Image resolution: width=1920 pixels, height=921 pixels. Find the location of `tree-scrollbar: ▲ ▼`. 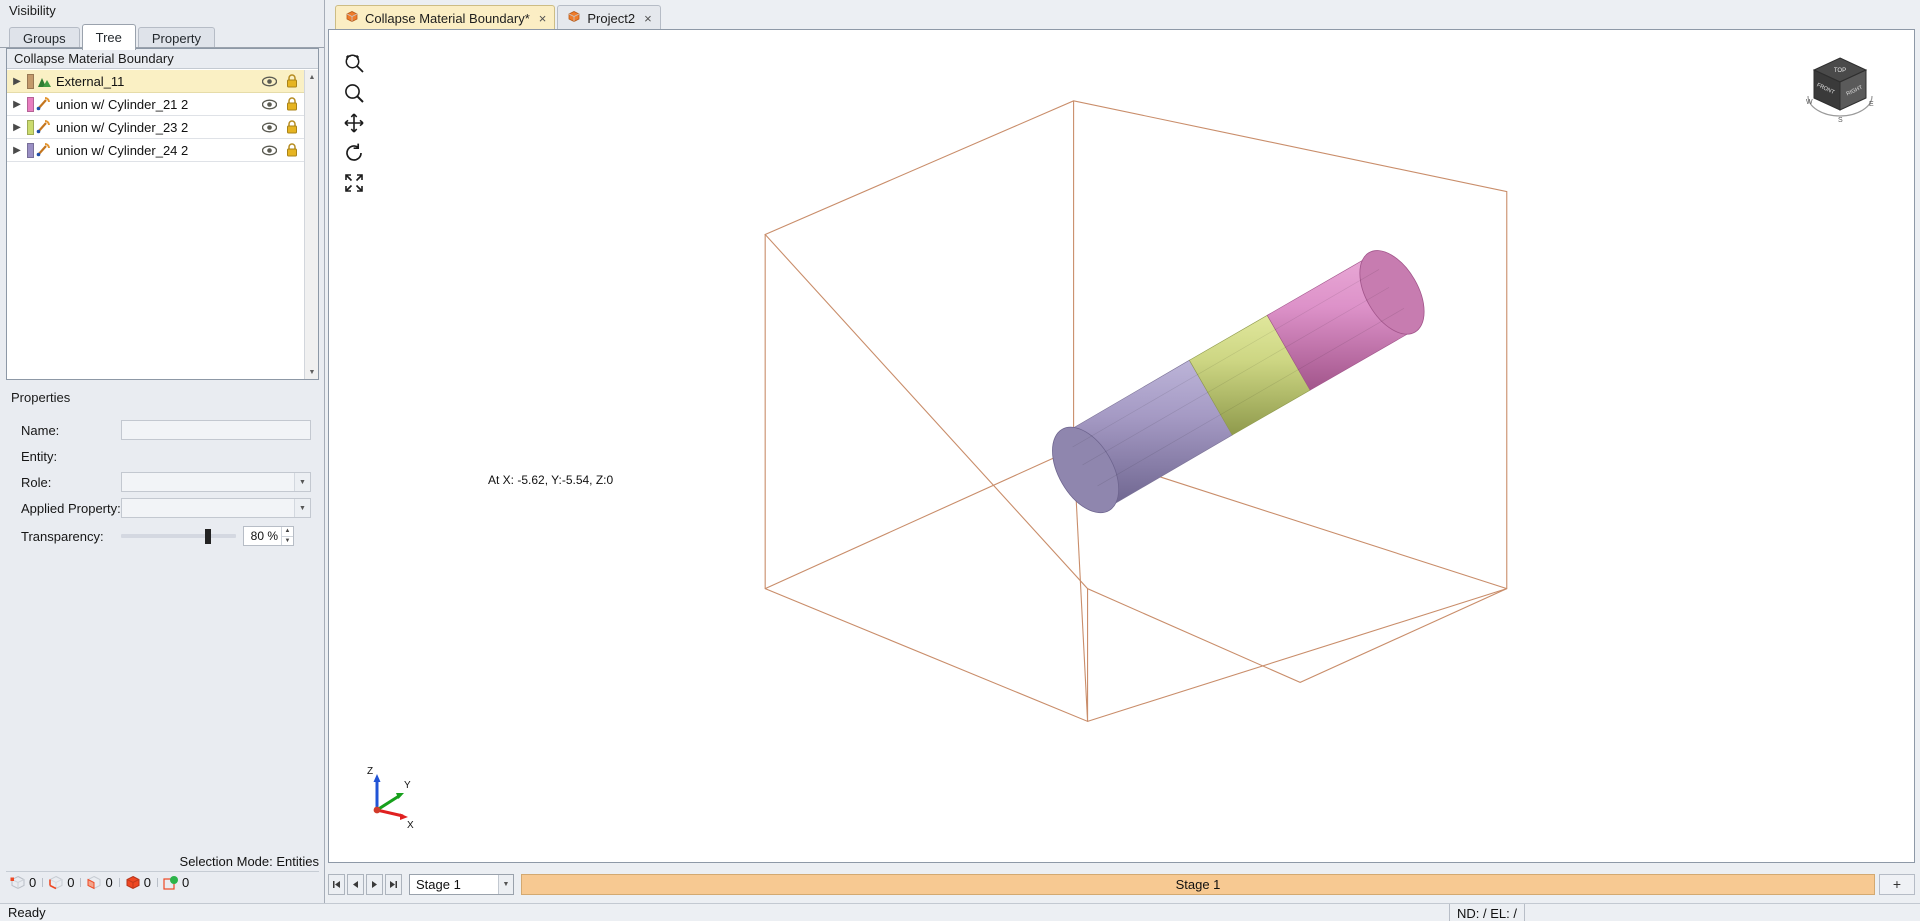

tree-scrollbar: ▲ ▼ is located at coordinates (311, 224).